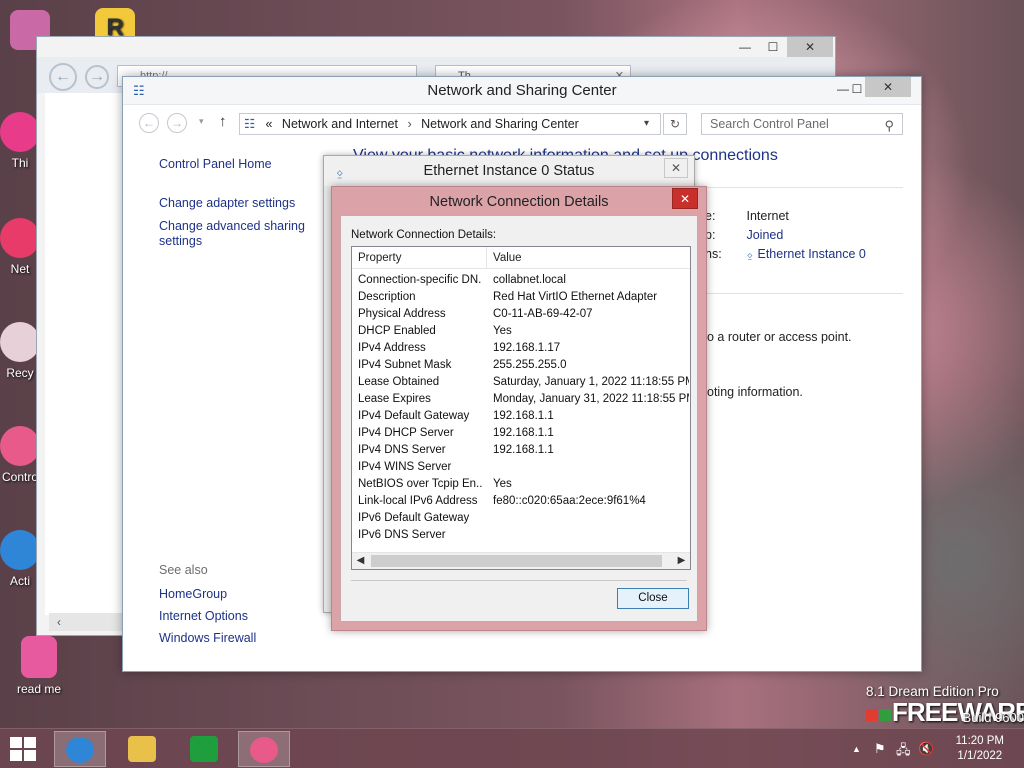  What do you see at coordinates (980, 749) in the screenshot?
I see `clock: 11:20 PM 1/1/2022` at bounding box center [980, 749].